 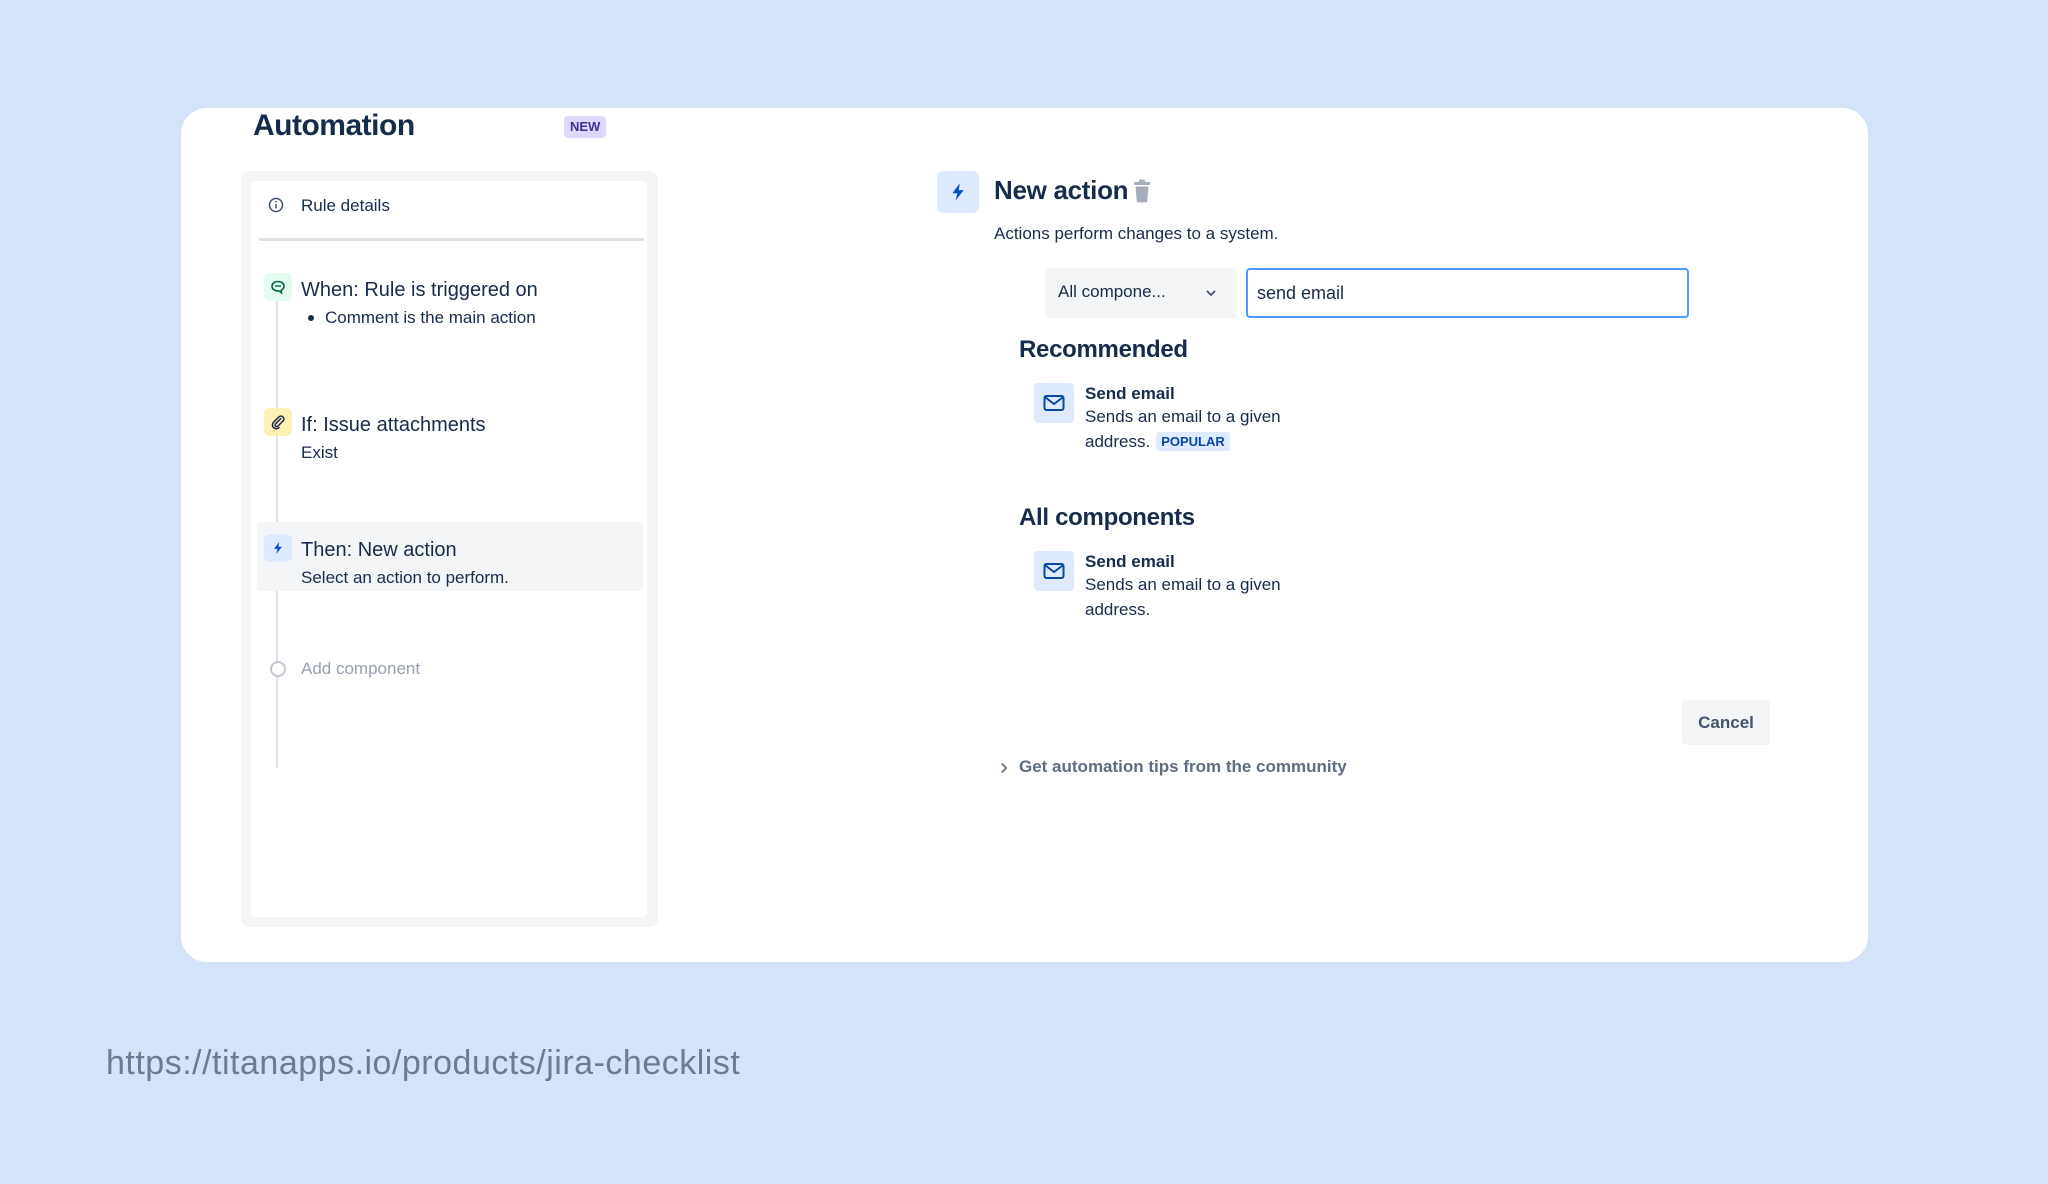 I want to click on add-circle-icon, so click(x=278, y=669).